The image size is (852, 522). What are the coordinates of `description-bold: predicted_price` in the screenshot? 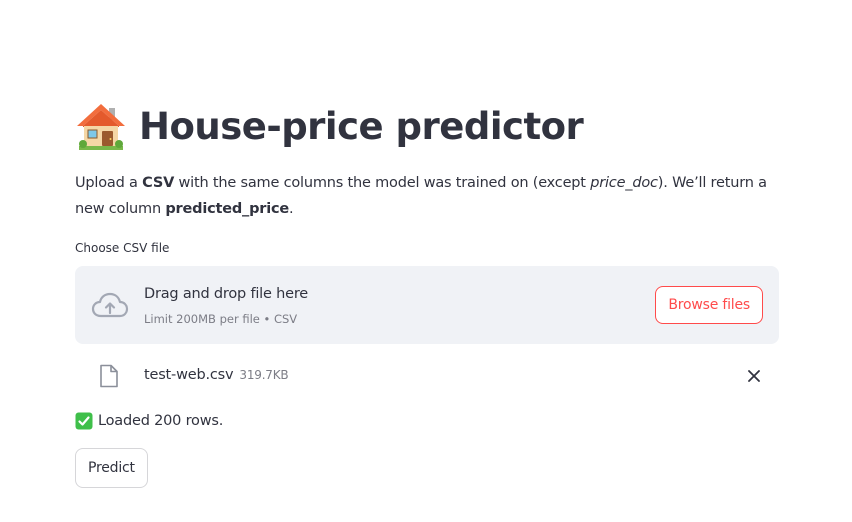 It's located at (227, 209).